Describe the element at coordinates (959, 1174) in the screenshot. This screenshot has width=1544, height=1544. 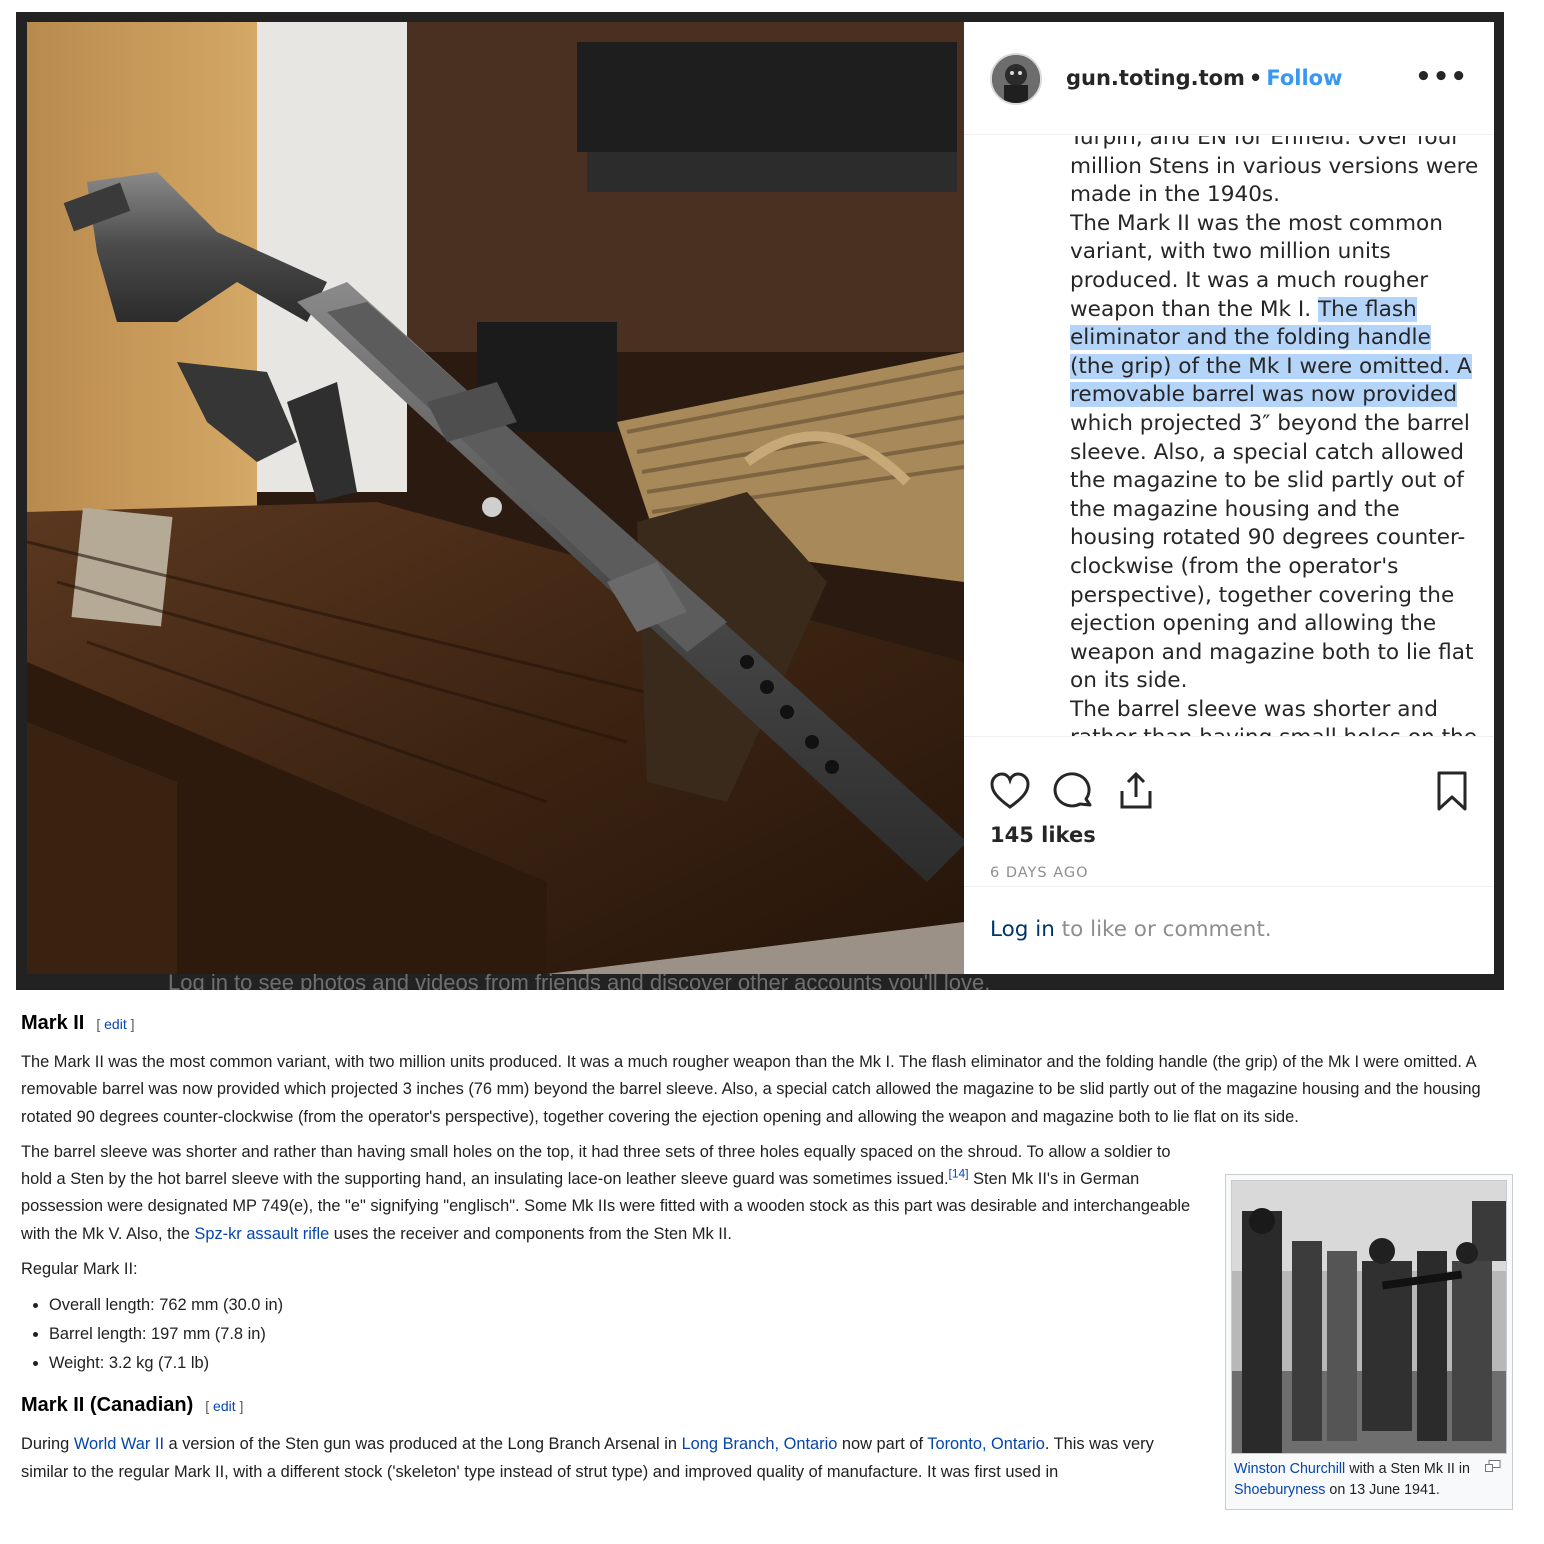
I see `reference-14: [14]` at that location.